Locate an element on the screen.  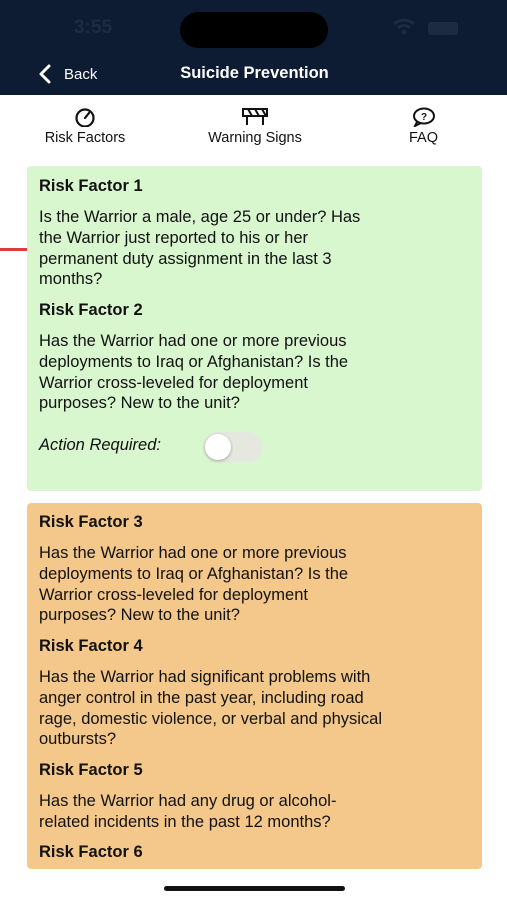
risk-factor-title: Risk Factor 6 is located at coordinates (91, 852).